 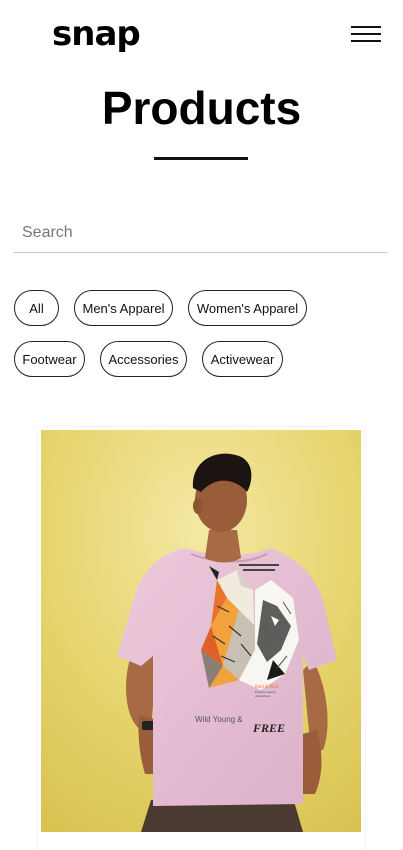 What do you see at coordinates (201, 158) in the screenshot?
I see `title-underline` at bounding box center [201, 158].